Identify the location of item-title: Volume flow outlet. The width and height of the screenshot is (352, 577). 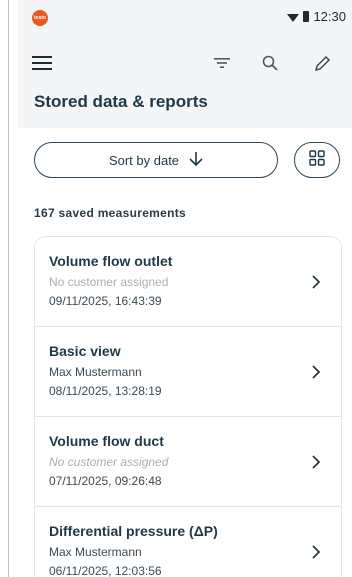
(111, 261).